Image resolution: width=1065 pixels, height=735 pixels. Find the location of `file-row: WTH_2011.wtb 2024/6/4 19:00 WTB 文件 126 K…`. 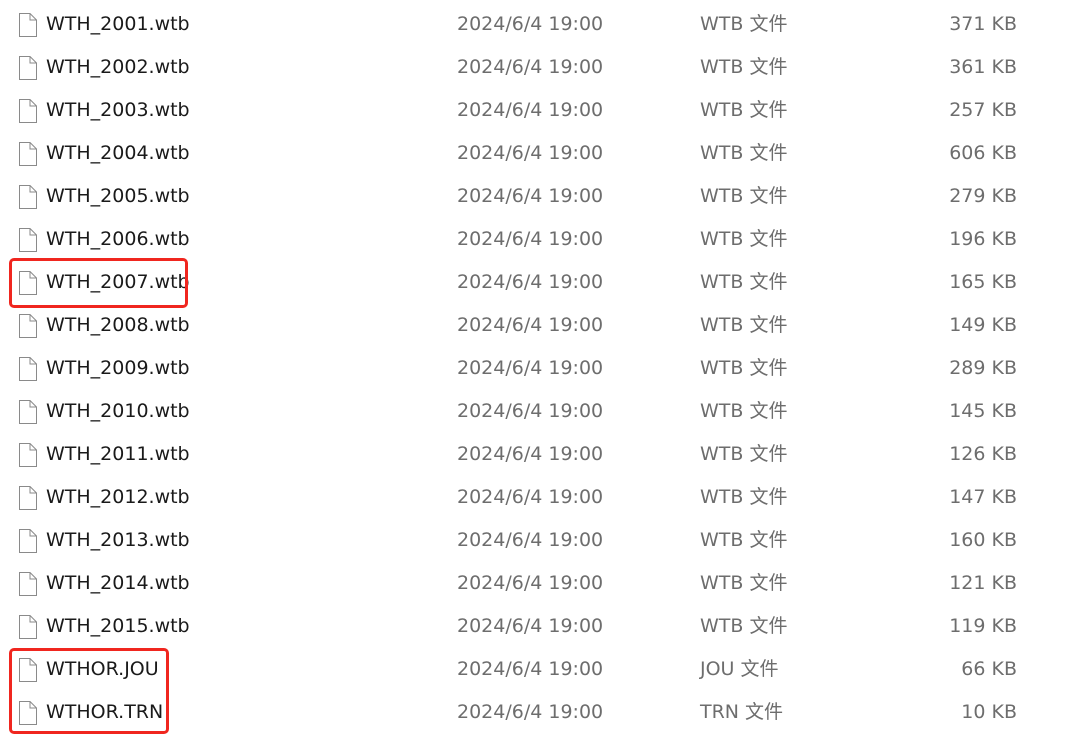

file-row: WTH_2011.wtb 2024/6/4 19:00 WTB 文件 126 K… is located at coordinates (532, 454).